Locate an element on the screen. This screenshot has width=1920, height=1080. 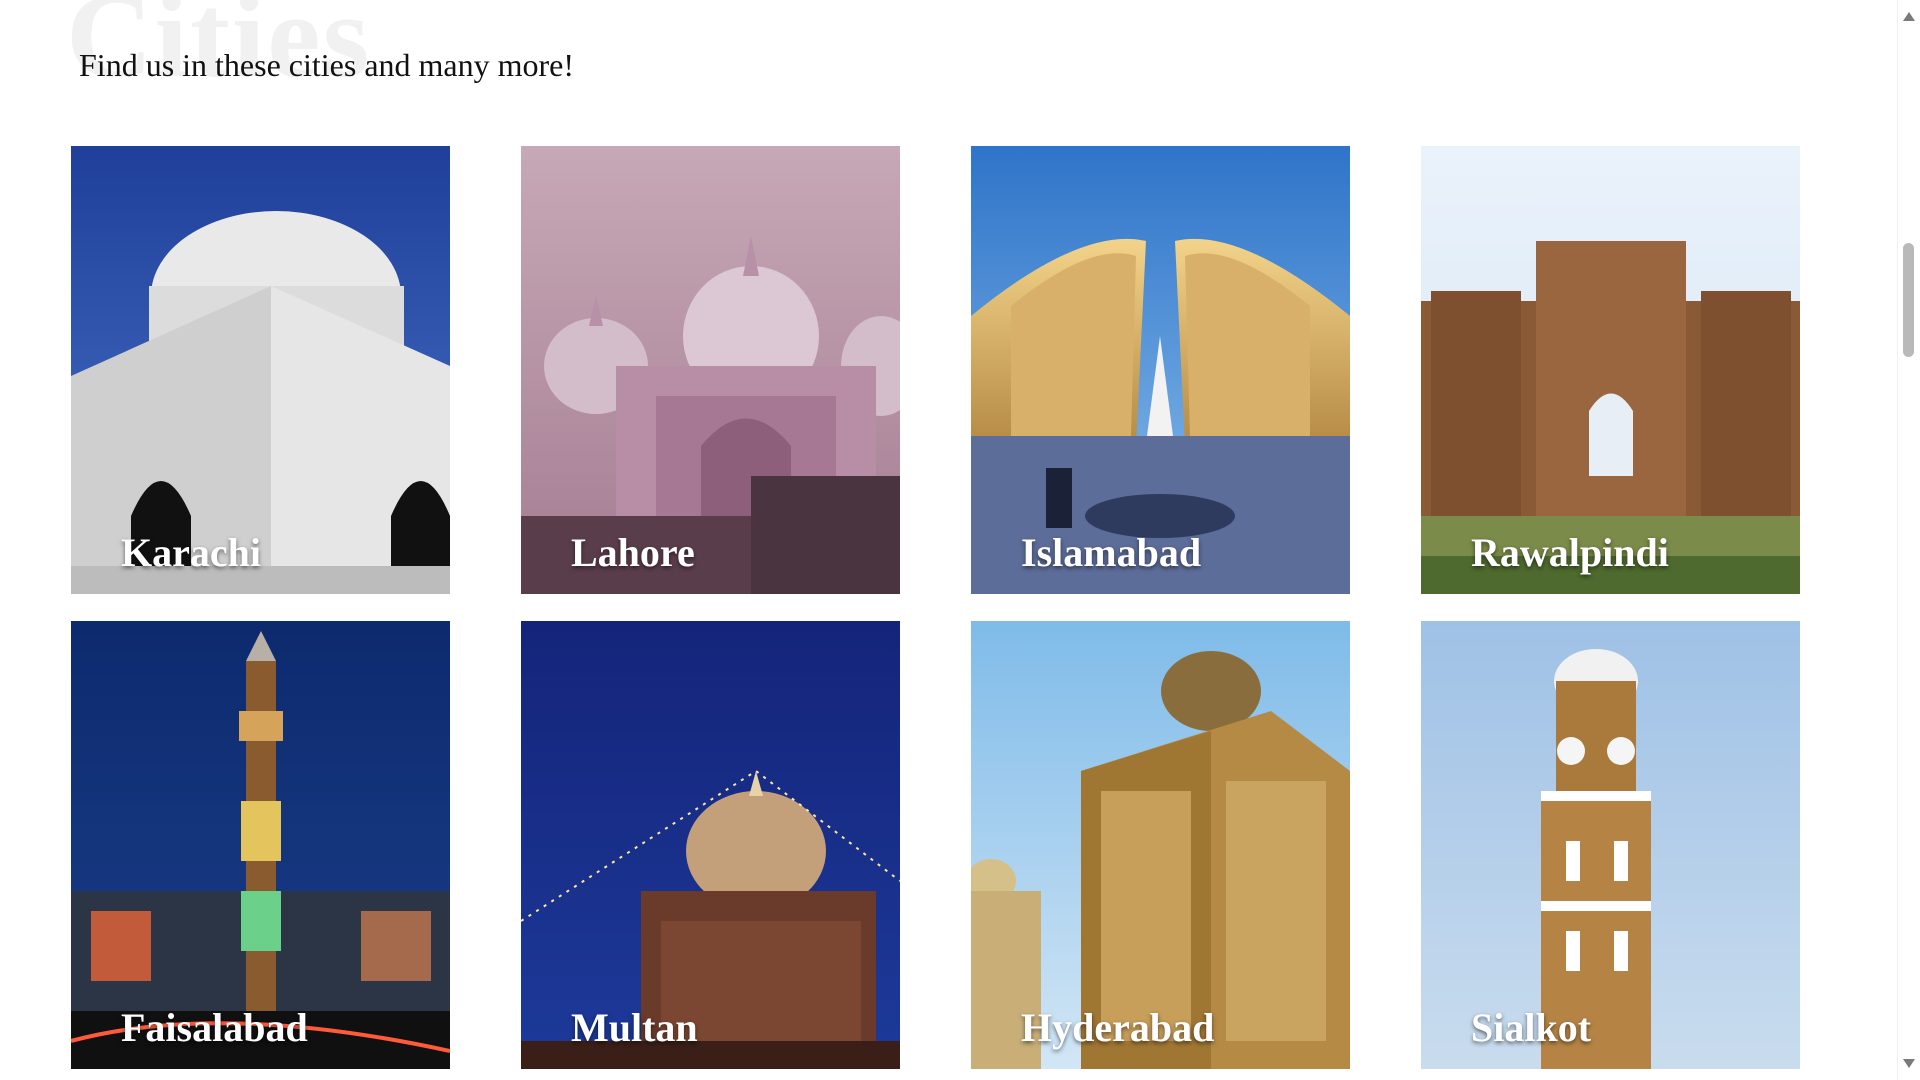
city-label: Faisalabad is located at coordinates (214, 1027).